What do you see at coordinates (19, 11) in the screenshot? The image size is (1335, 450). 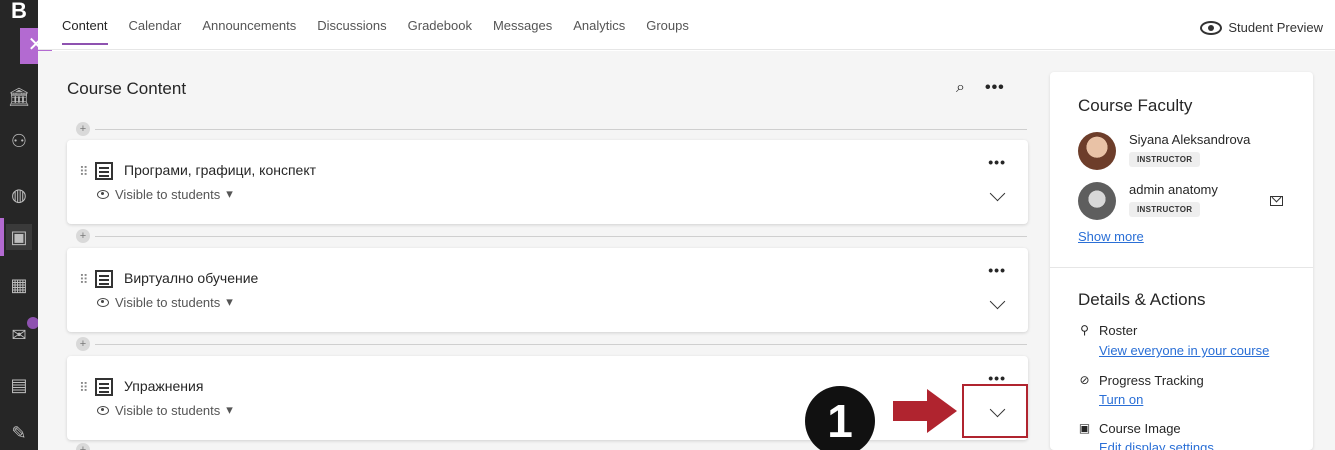 I see `blackboard-logo: B` at bounding box center [19, 11].